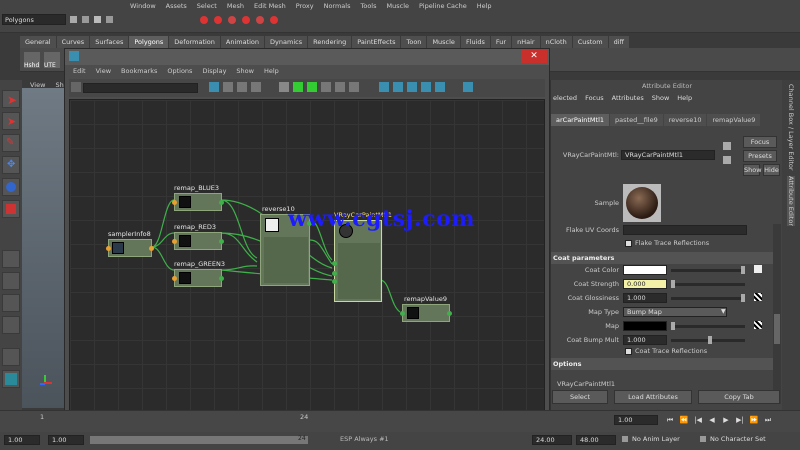 The image size is (800, 450). What do you see at coordinates (760, 156) in the screenshot?
I see `presets-button: Presets` at bounding box center [760, 156].